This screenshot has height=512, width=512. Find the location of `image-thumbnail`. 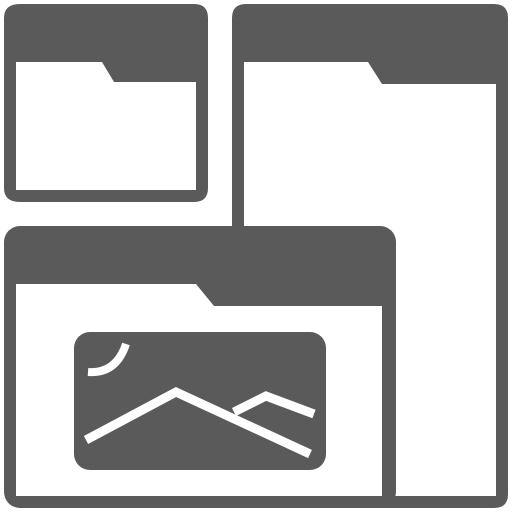

image-thumbnail is located at coordinates (200, 401).